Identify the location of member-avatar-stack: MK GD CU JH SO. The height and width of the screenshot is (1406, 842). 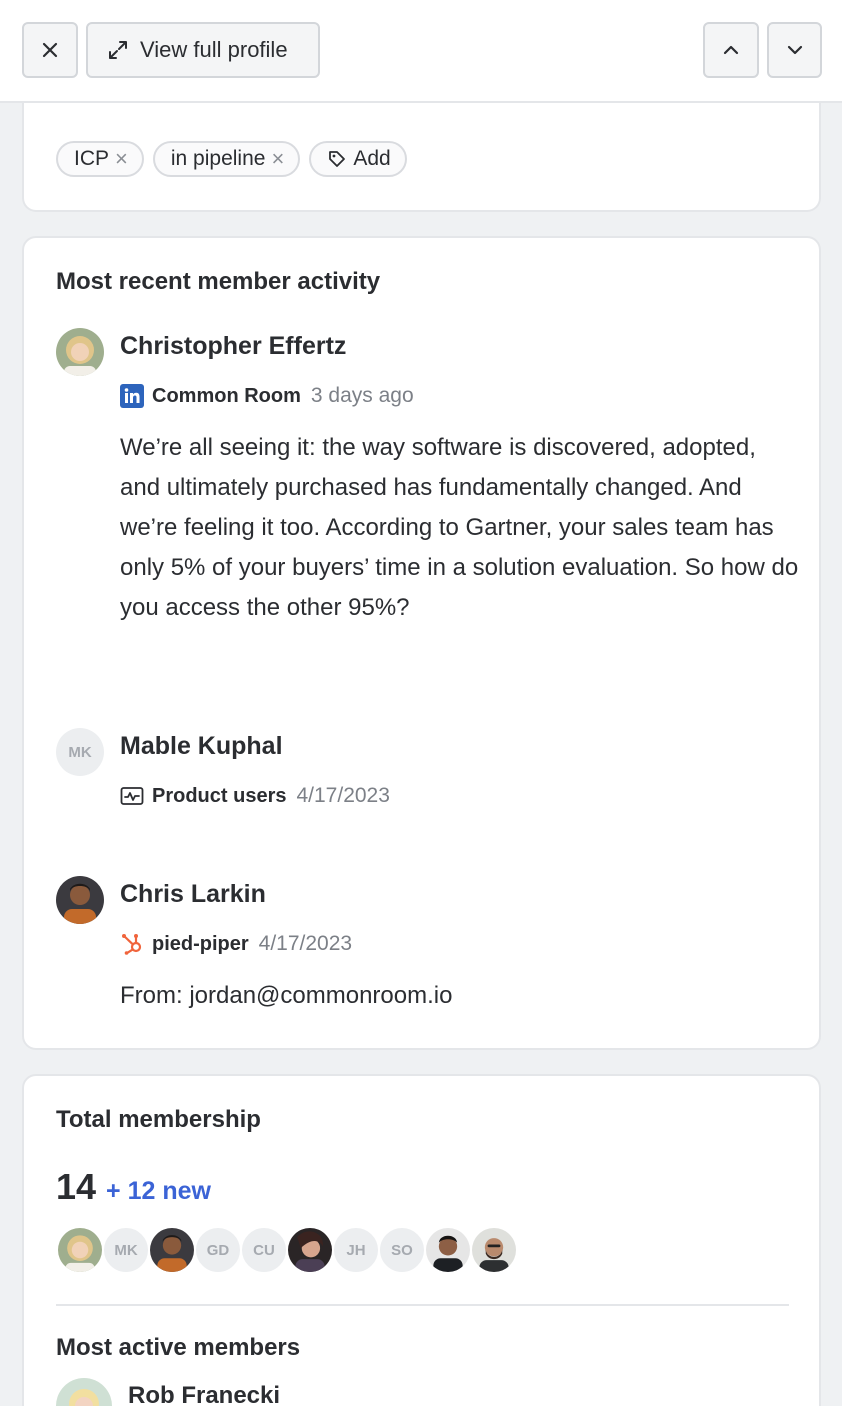
(291, 1250).